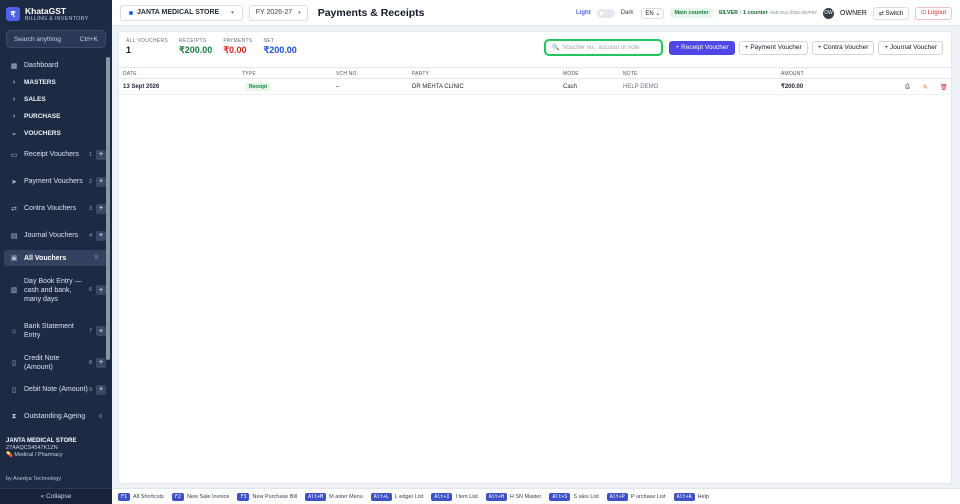 This screenshot has width=960, height=504. What do you see at coordinates (56, 208) in the screenshot?
I see `sidebar-item-contra-vouchers: ⇄ Contra Vouchers 3 +` at bounding box center [56, 208].